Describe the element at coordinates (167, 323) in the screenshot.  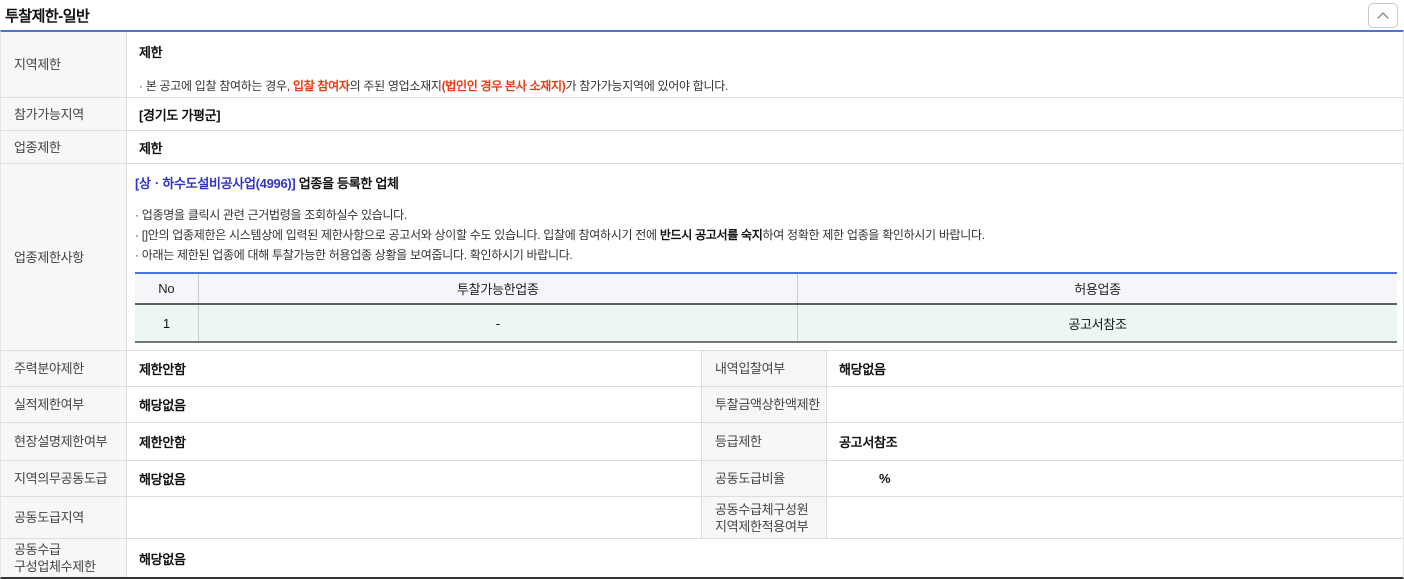
I see `allowed-table-cell: 1` at that location.